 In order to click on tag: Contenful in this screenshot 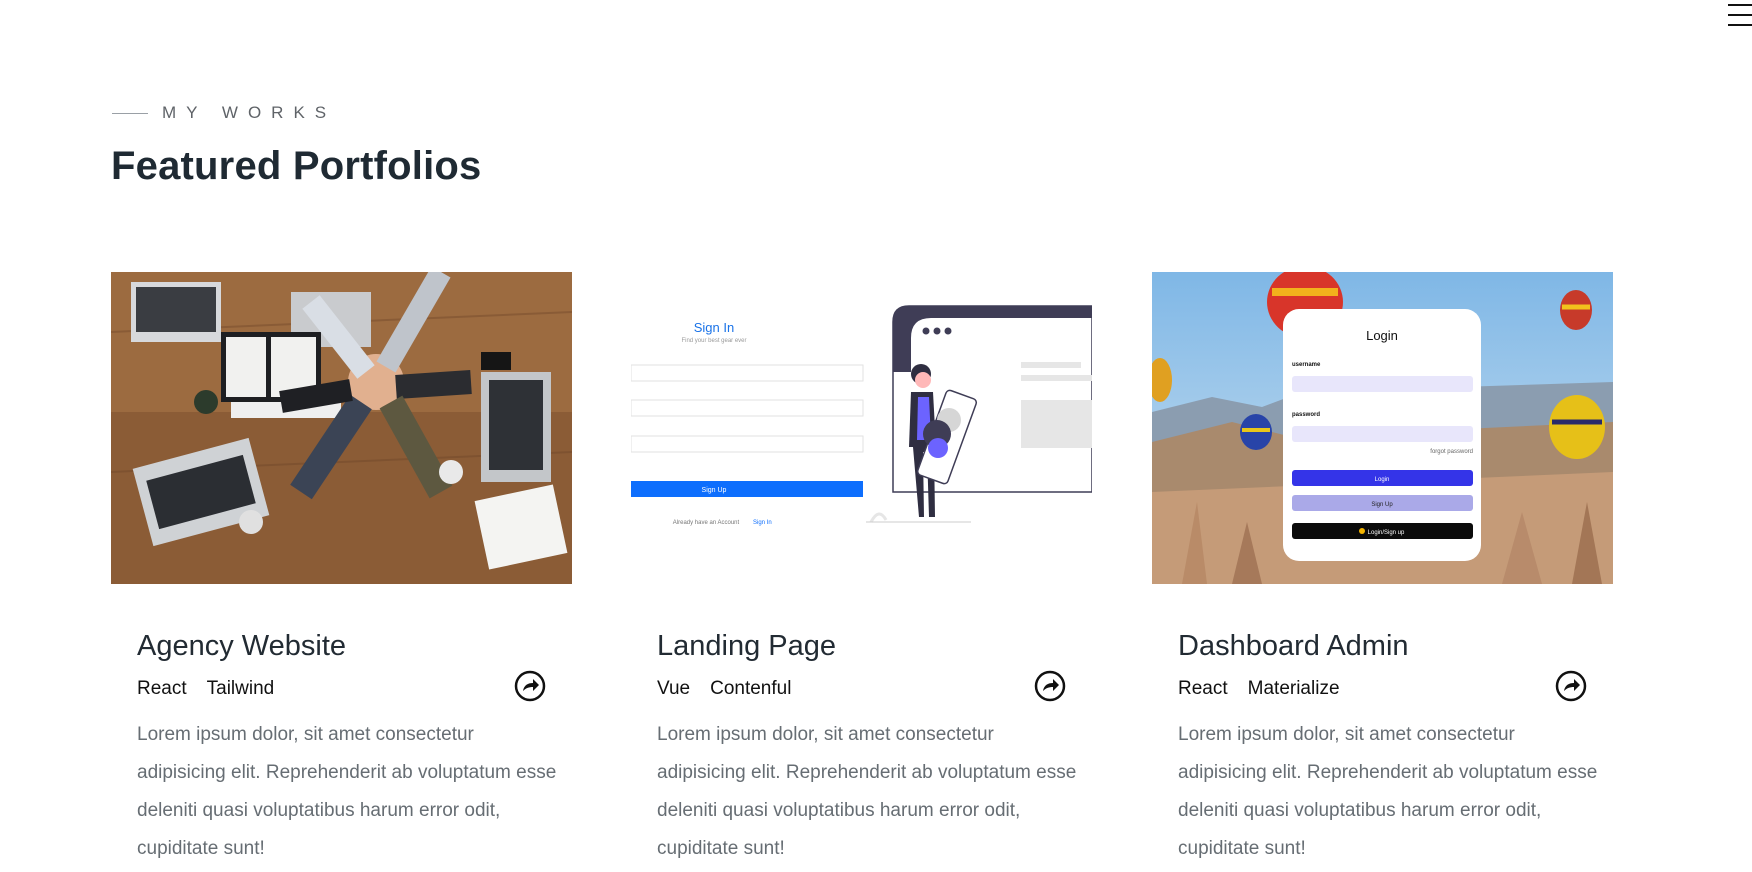, I will do `click(751, 688)`.